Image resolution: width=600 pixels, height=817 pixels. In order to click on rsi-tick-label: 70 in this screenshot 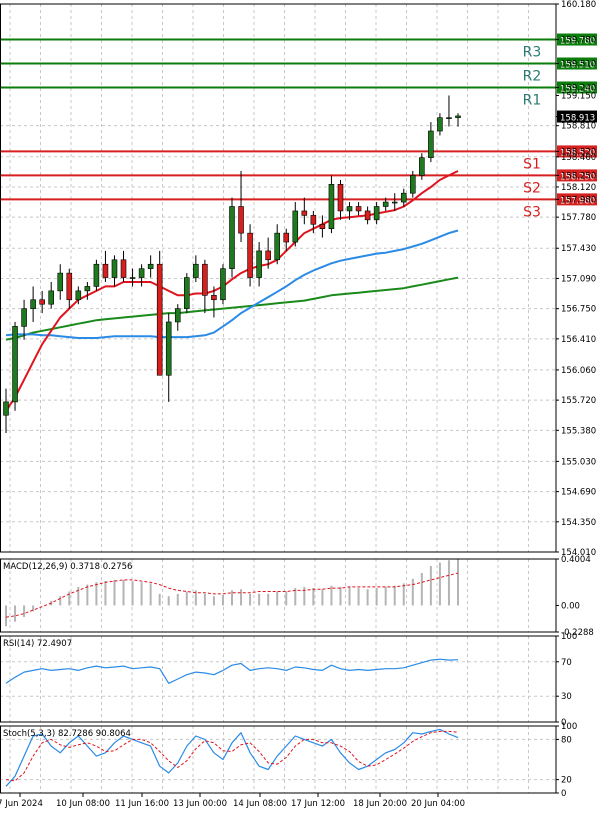, I will do `click(566, 663)`.